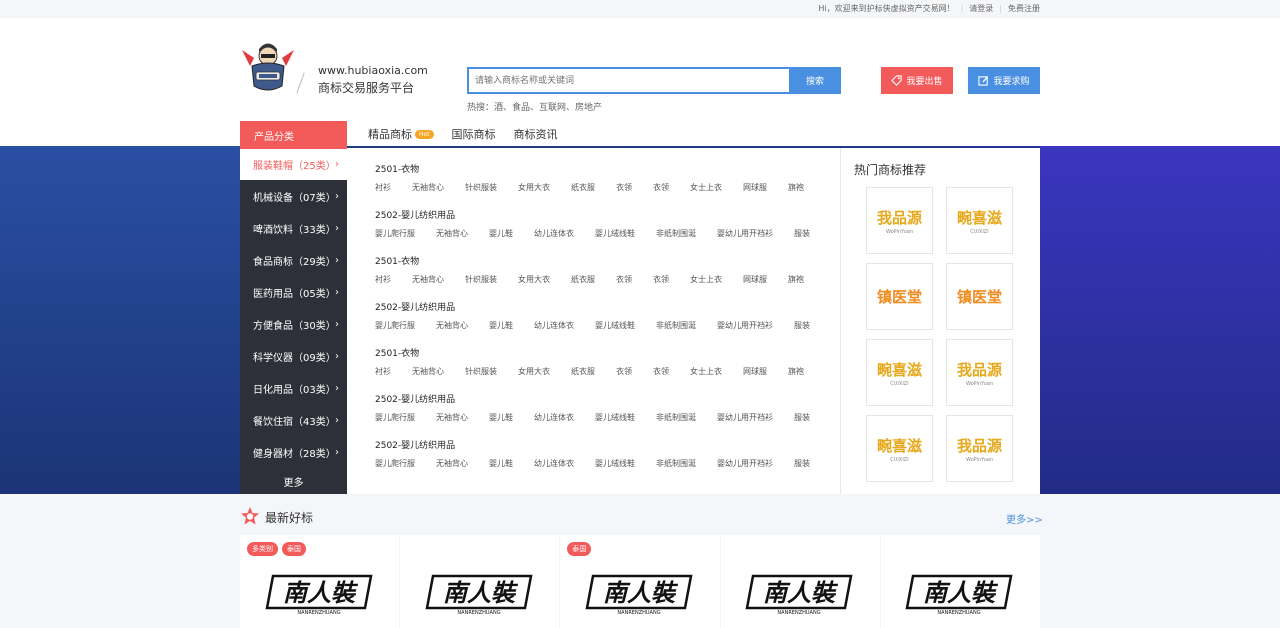 The height and width of the screenshot is (628, 1280). I want to click on sidebar-item: 日化用品（03类） ›, so click(293, 388).